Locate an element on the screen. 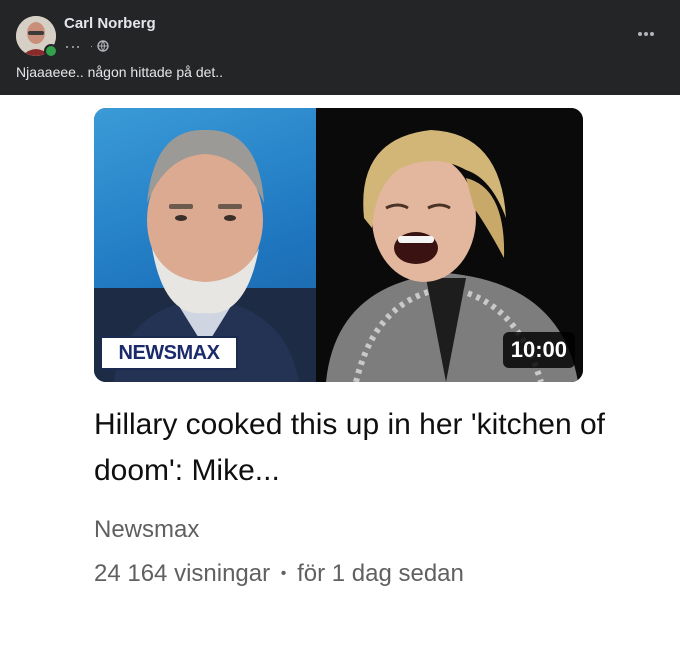  globe-icon is located at coordinates (103, 46).